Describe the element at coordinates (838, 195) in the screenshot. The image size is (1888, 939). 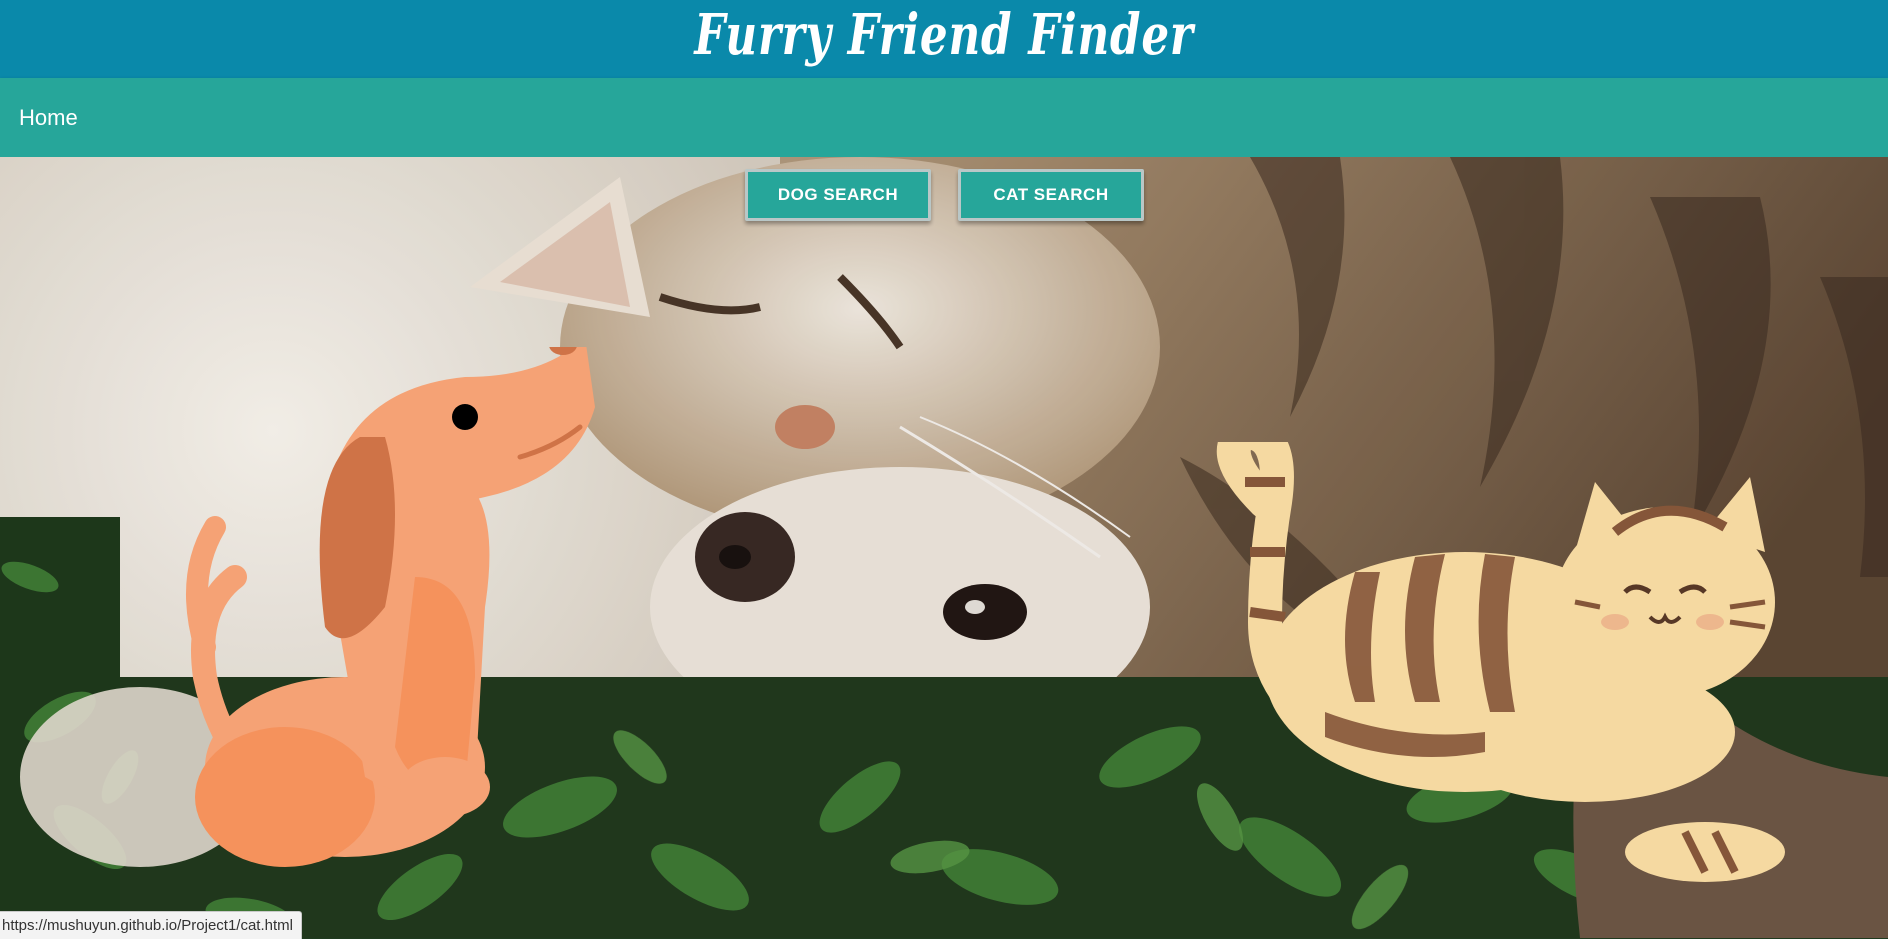
I see `dog-search-button: DOG SEARCH` at that location.